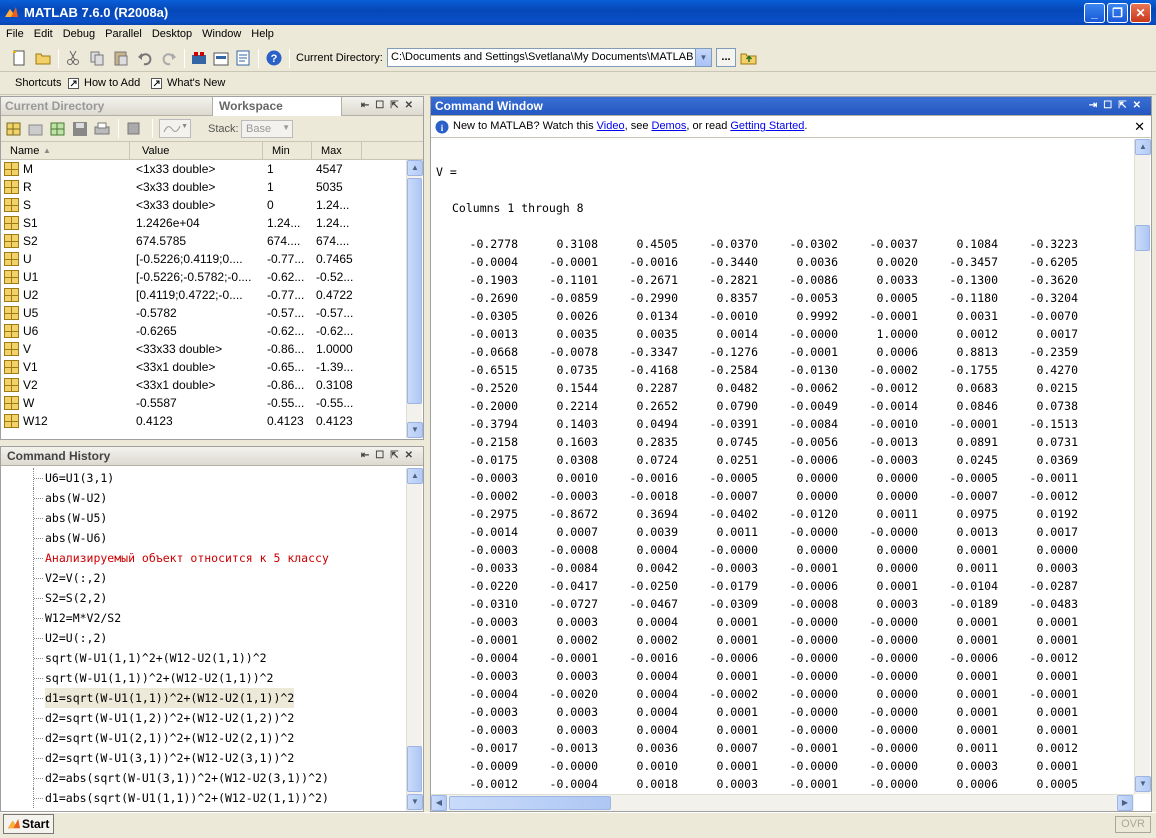 The image size is (1156, 838). Describe the element at coordinates (79, 478) in the screenshot. I see `history-entry: U6=U1(3,1)` at that location.